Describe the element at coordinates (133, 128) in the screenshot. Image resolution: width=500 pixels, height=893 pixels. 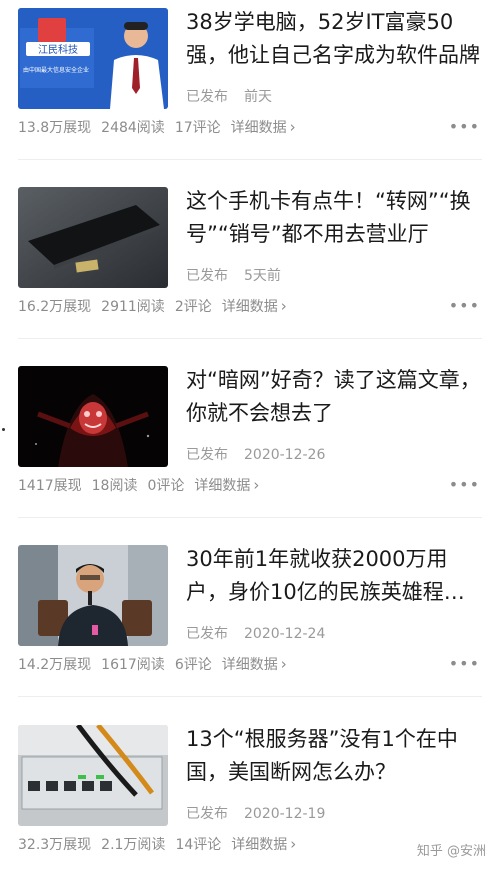
I see `reads-count: 2484阅读` at that location.